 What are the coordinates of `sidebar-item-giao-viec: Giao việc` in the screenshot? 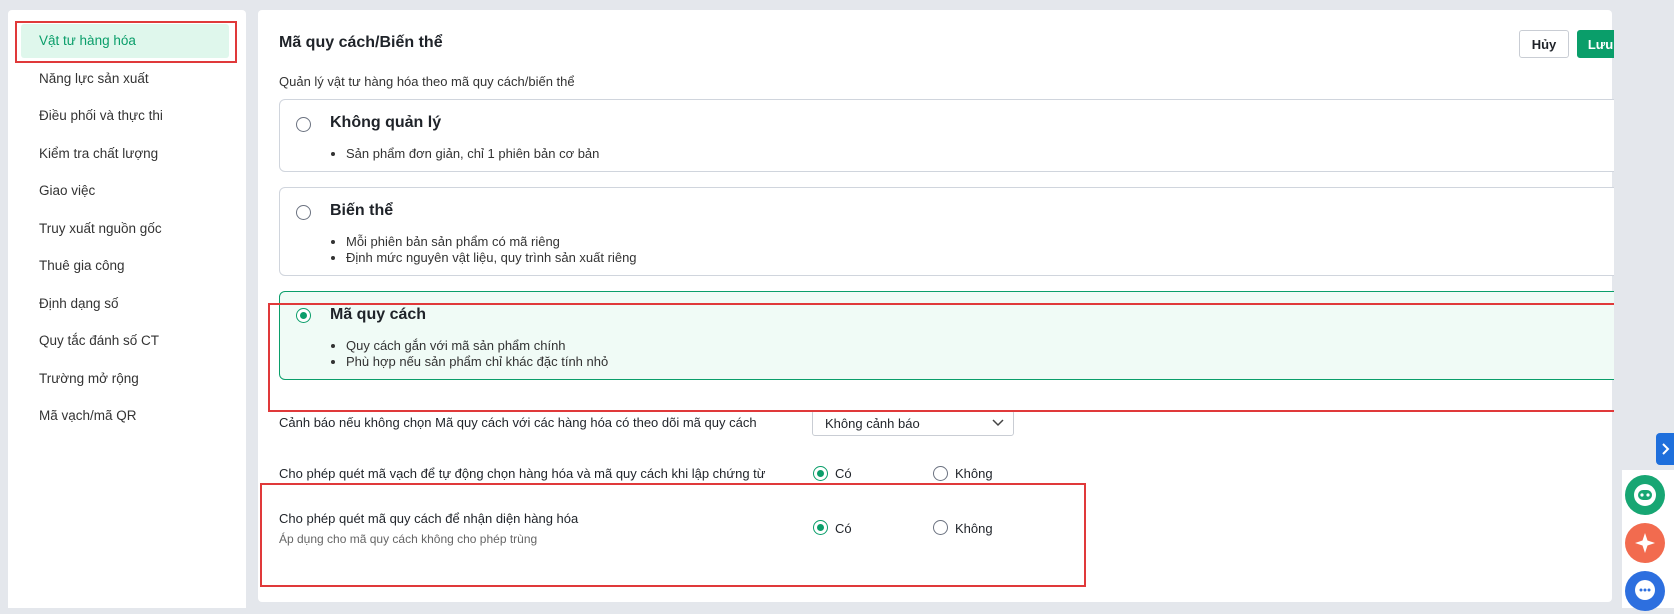 It's located at (125, 191).